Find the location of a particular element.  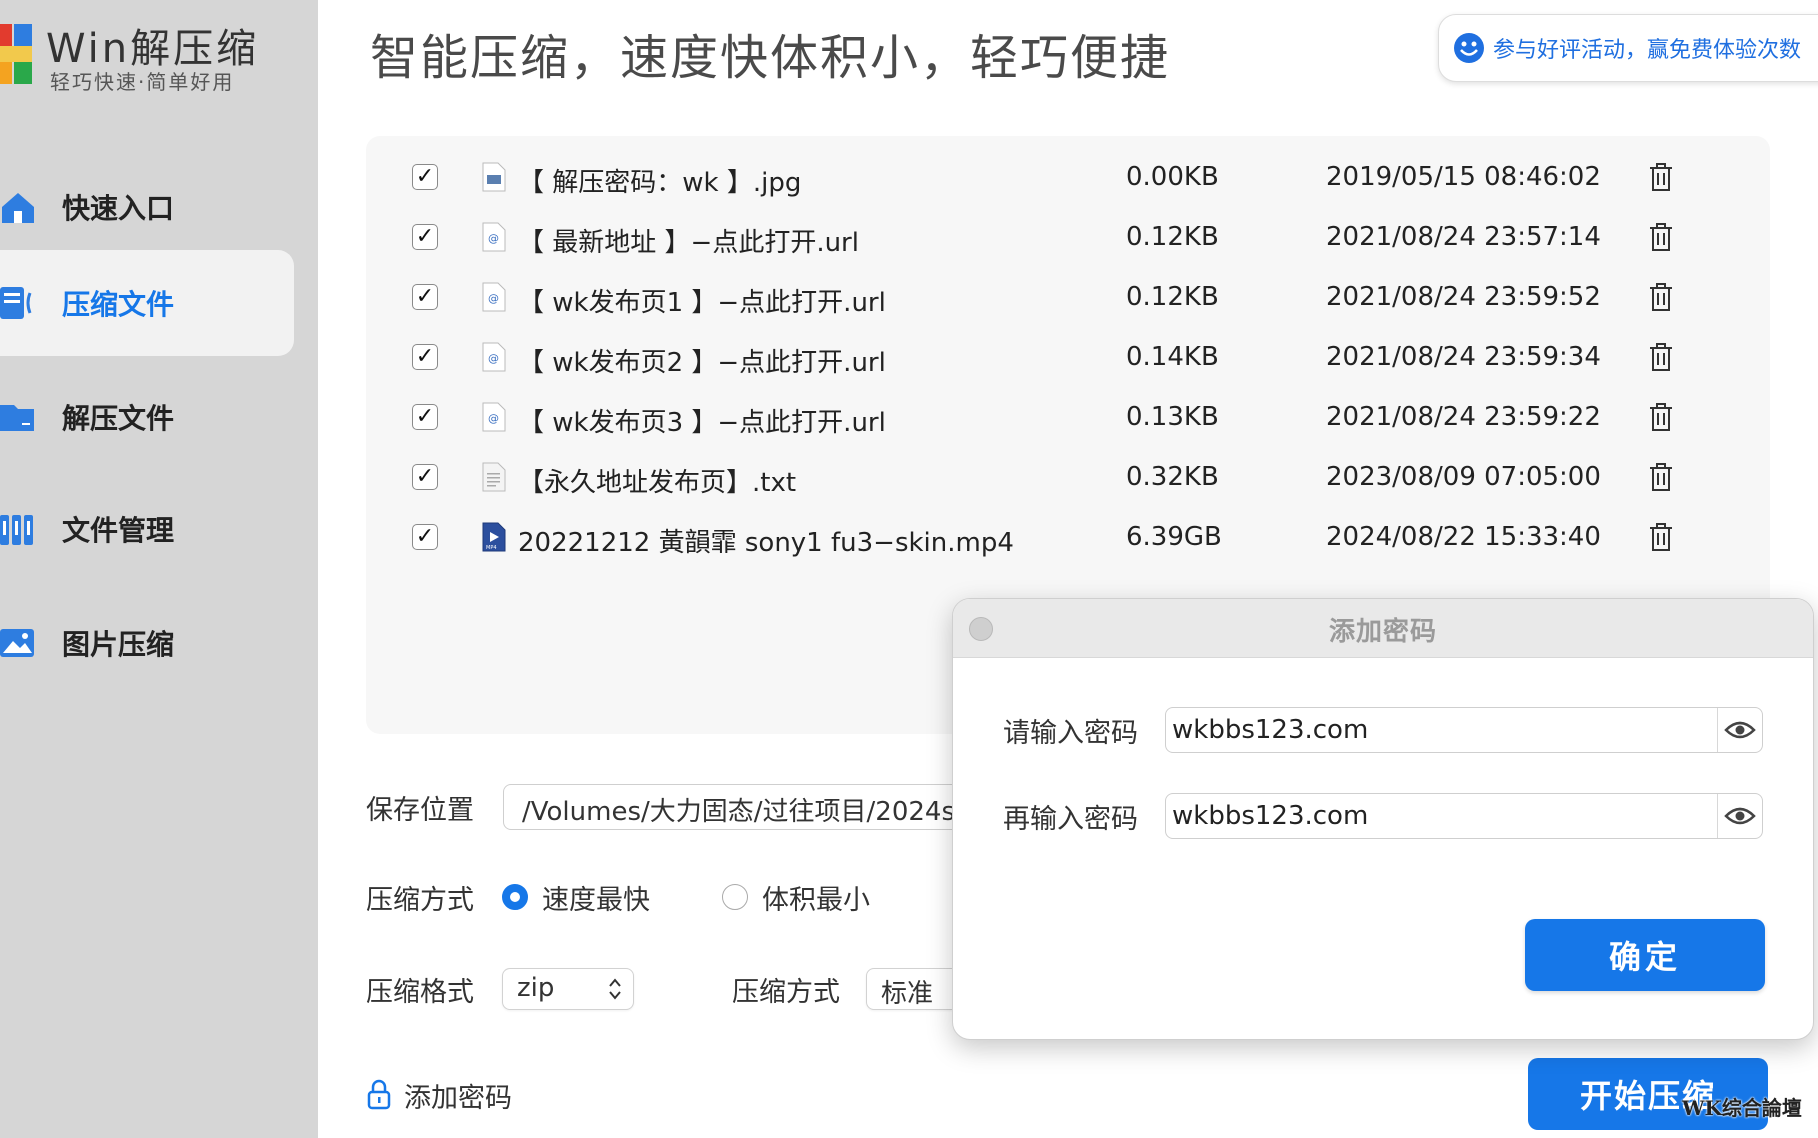

page-title: 智能压缩，速度快体积小，轻巧便捷 is located at coordinates (770, 58).